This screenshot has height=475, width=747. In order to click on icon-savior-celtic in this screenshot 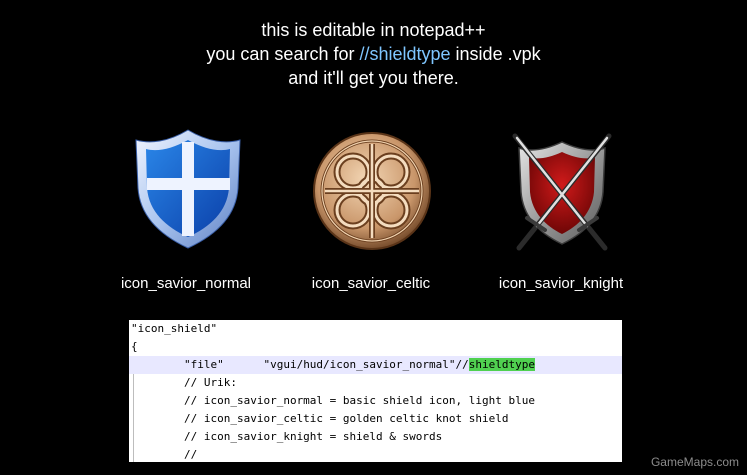, I will do `click(372, 191)`.